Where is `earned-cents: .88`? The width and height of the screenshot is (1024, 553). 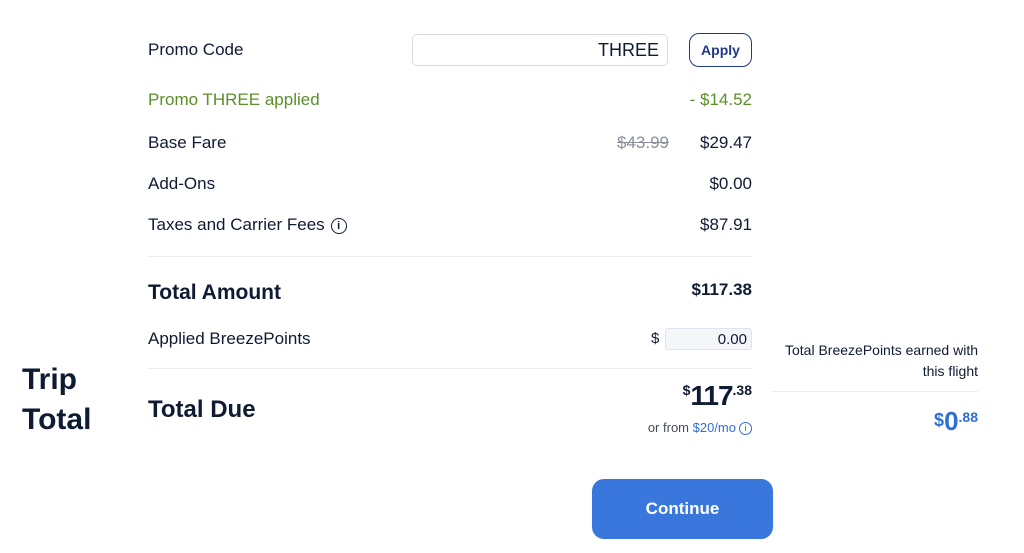 earned-cents: .88 is located at coordinates (968, 417).